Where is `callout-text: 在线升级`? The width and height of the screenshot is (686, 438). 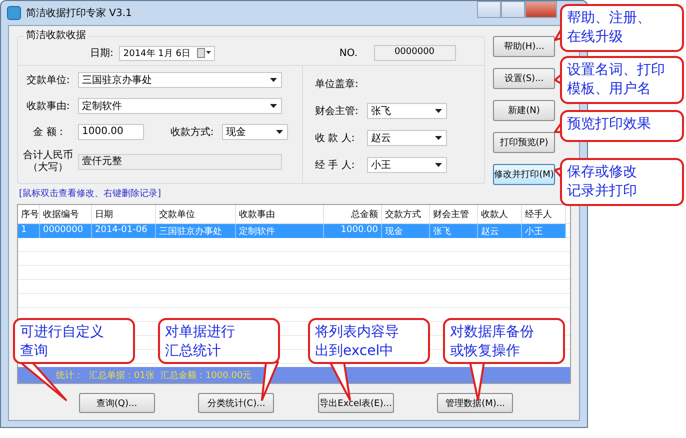
callout-text: 在线升级 is located at coordinates (595, 37).